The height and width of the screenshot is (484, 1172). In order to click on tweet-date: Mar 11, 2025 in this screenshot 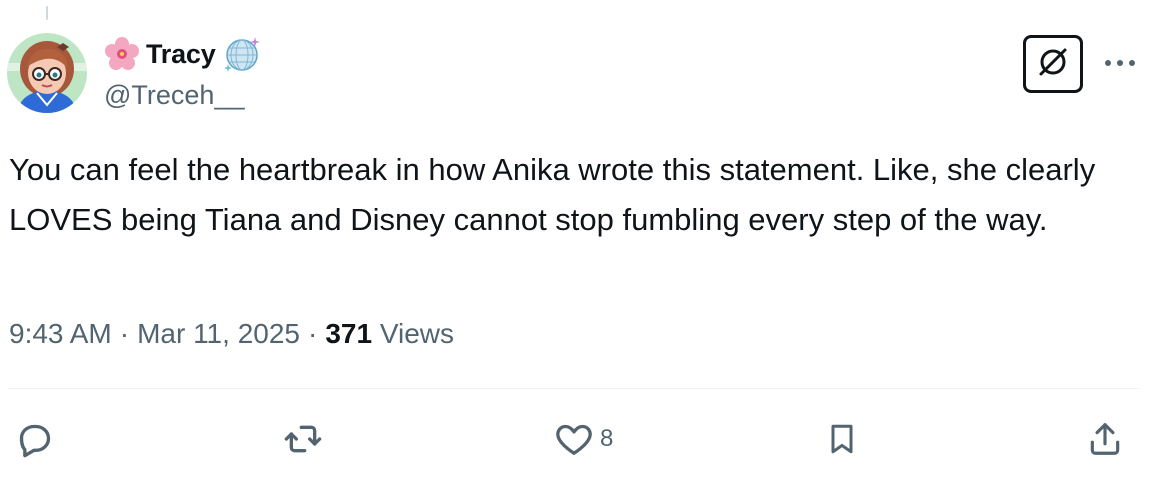, I will do `click(218, 334)`.